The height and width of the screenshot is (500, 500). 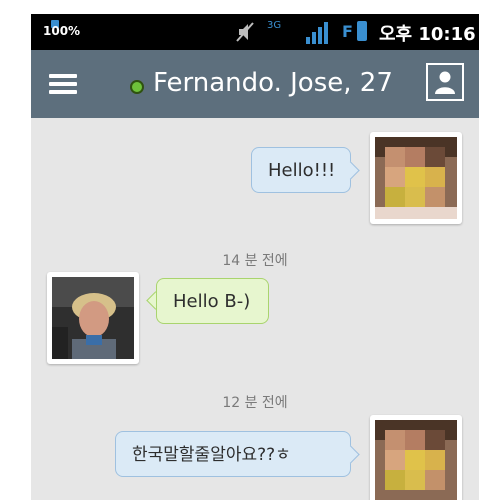 What do you see at coordinates (255, 403) in the screenshot?
I see `message-timestamp: 12 분 전에` at bounding box center [255, 403].